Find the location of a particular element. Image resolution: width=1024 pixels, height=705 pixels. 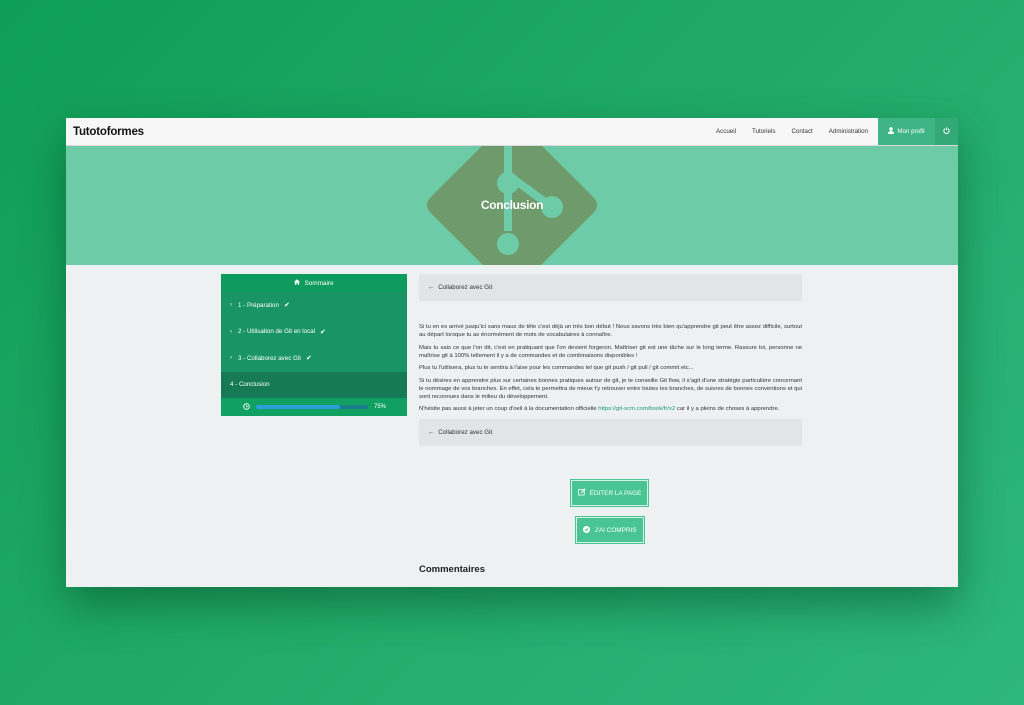

previous-chapter-link-top: ← Collaborez avec Git is located at coordinates (610, 287).